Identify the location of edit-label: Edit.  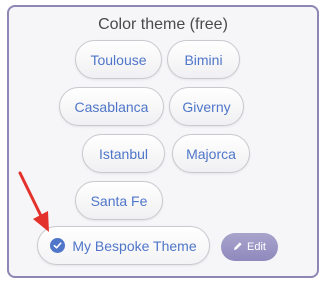
(256, 247).